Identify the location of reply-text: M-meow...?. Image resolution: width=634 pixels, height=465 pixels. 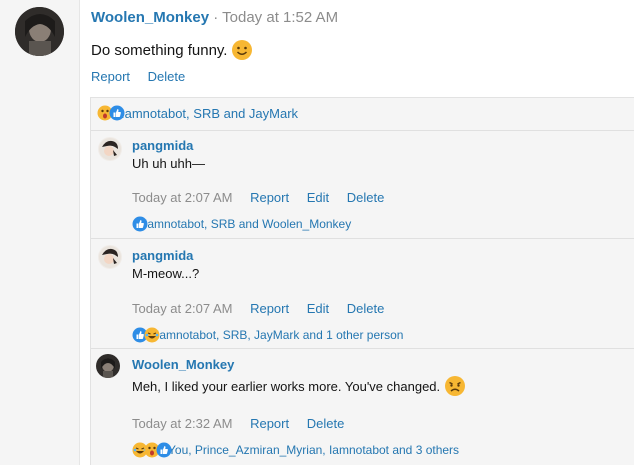
(165, 273).